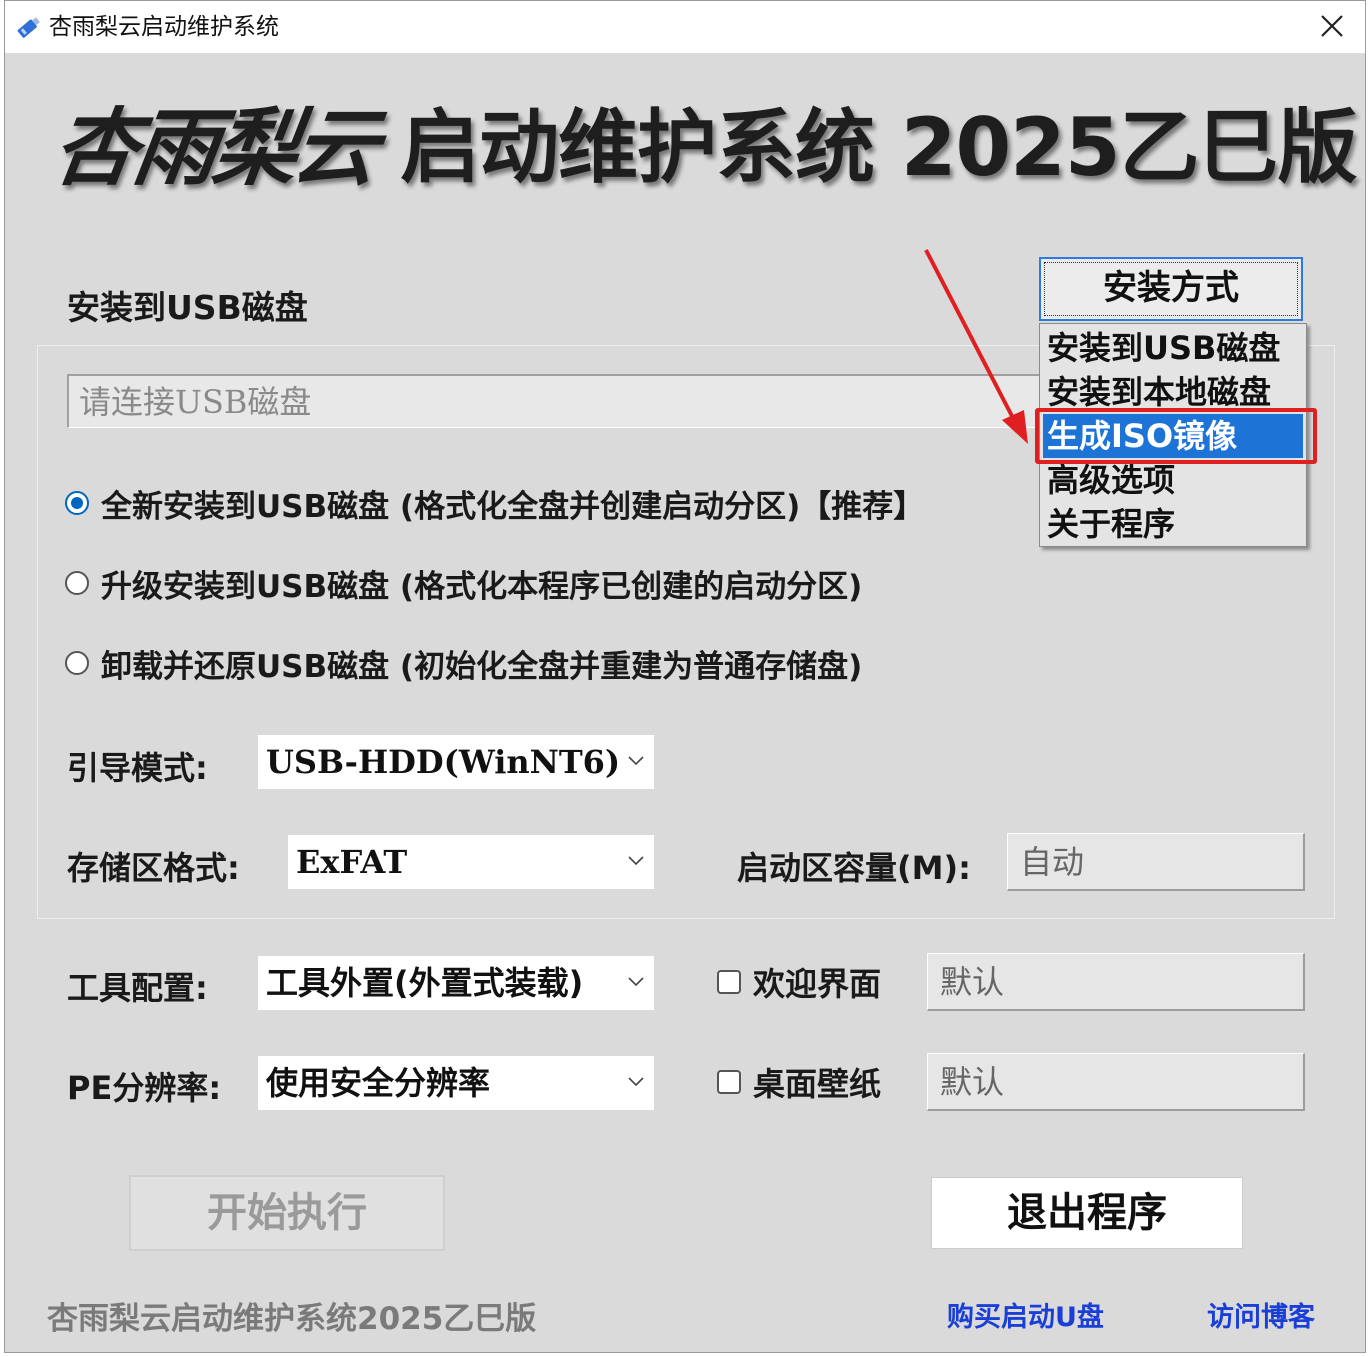 This screenshot has width=1371, height=1357. I want to click on wallpaper-option: 桌面壁纸, so click(799, 1082).